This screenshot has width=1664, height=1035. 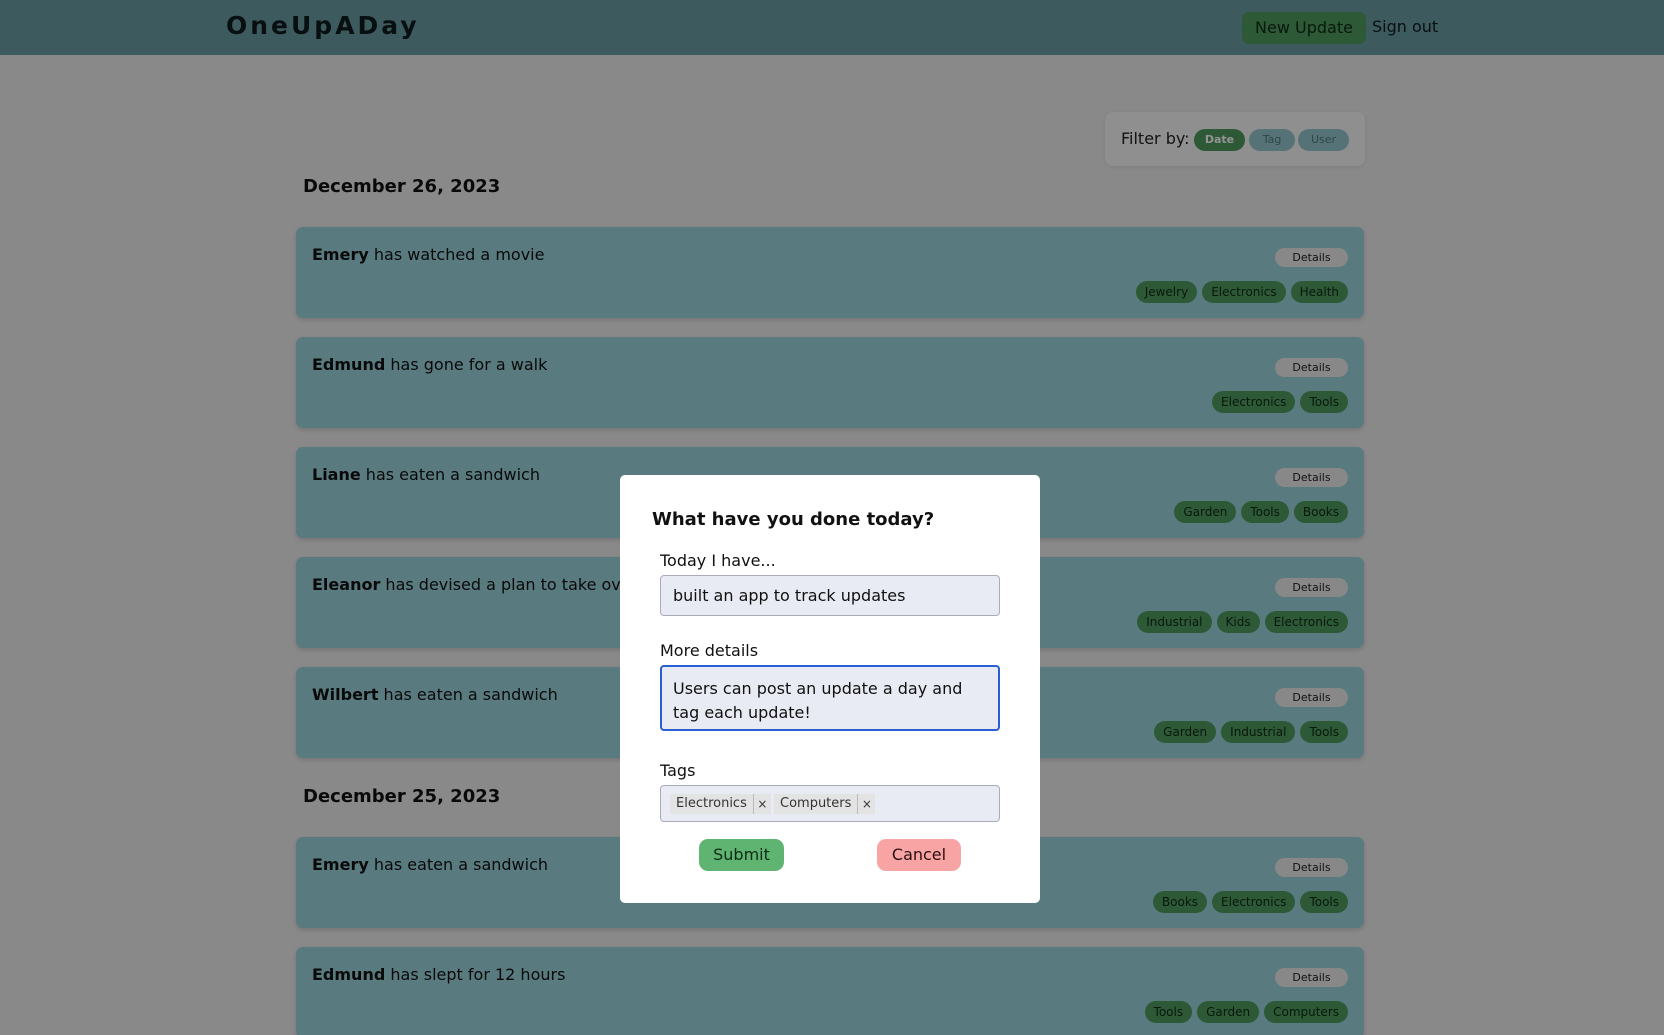 I want to click on details-field-label: More details, so click(x=709, y=650).